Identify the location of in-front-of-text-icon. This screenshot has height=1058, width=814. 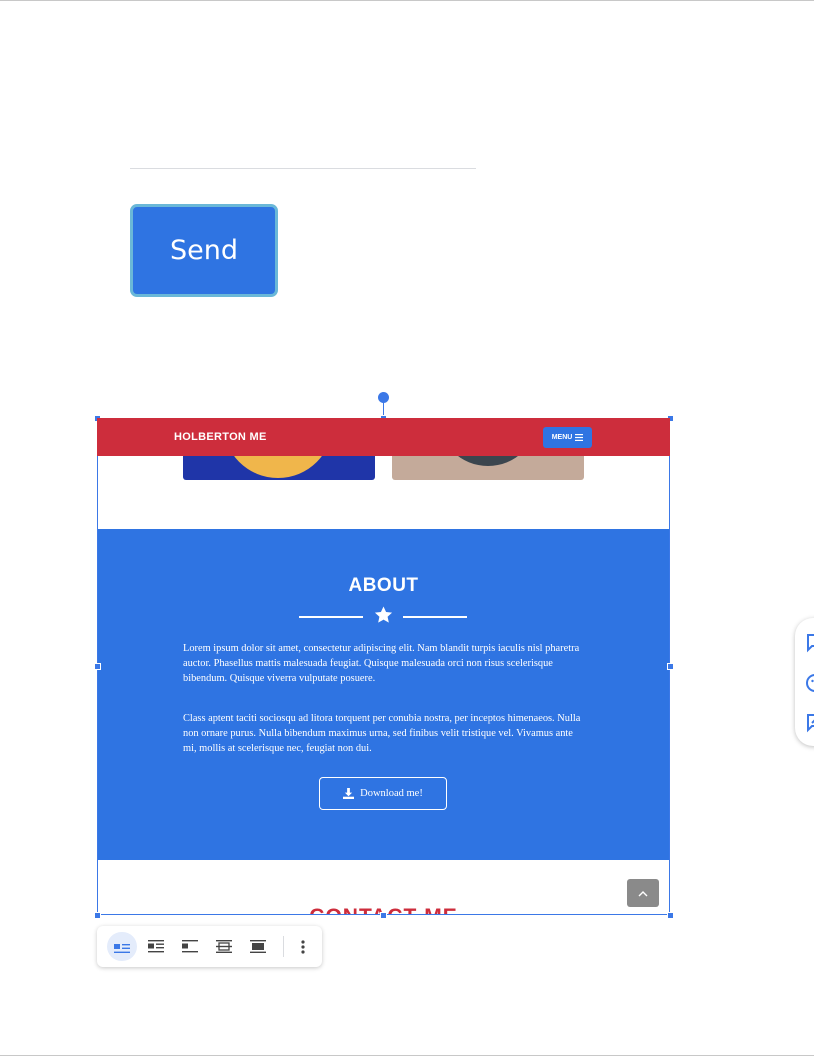
(258, 946).